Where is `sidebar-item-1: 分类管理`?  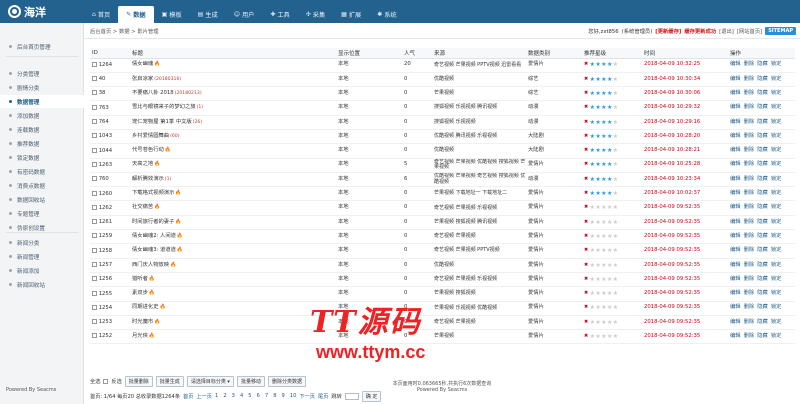 sidebar-item-1: 分类管理 is located at coordinates (42, 73).